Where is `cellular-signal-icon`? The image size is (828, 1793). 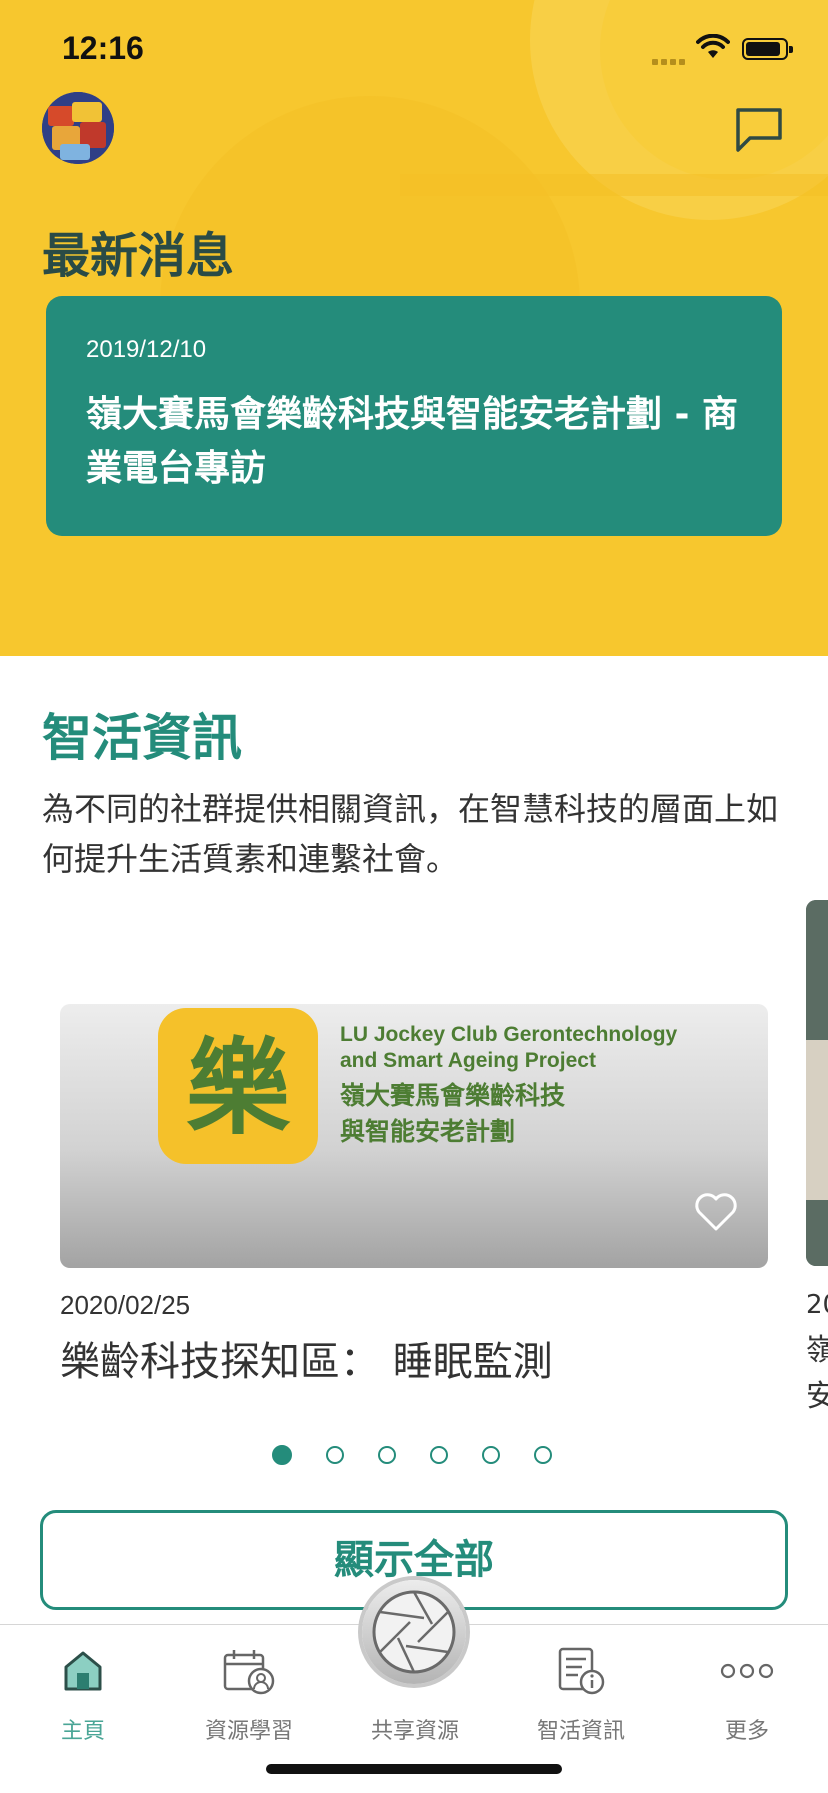 cellular-signal-icon is located at coordinates (671, 57).